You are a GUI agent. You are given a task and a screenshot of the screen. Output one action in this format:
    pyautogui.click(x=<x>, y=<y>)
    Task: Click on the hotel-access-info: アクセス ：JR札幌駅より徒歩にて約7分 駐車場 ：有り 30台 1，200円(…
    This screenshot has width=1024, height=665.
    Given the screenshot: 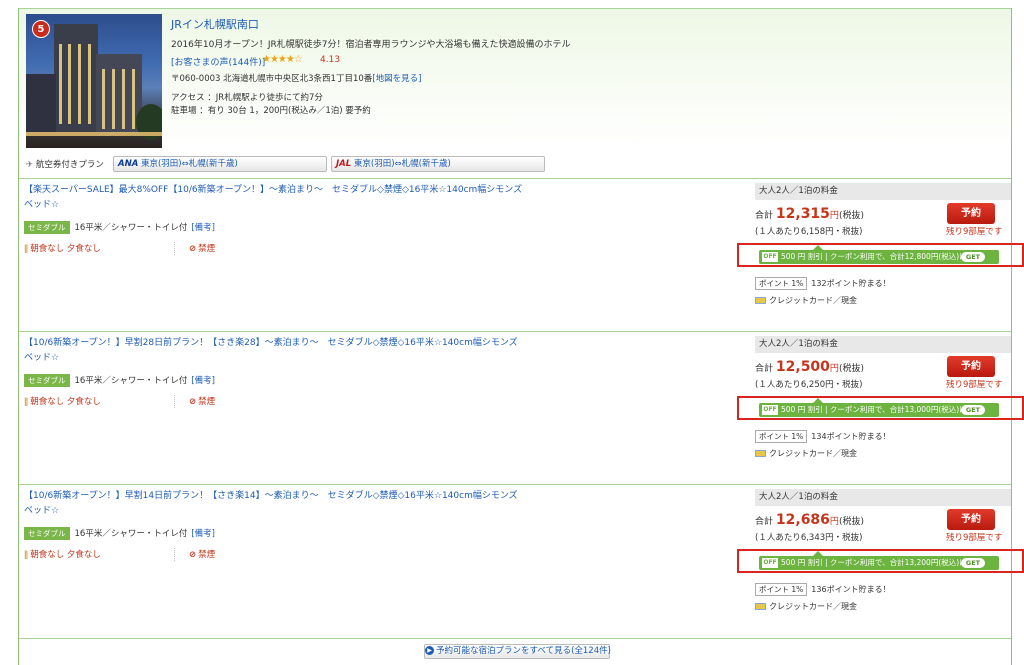 What is the action you would take?
    pyautogui.click(x=271, y=105)
    